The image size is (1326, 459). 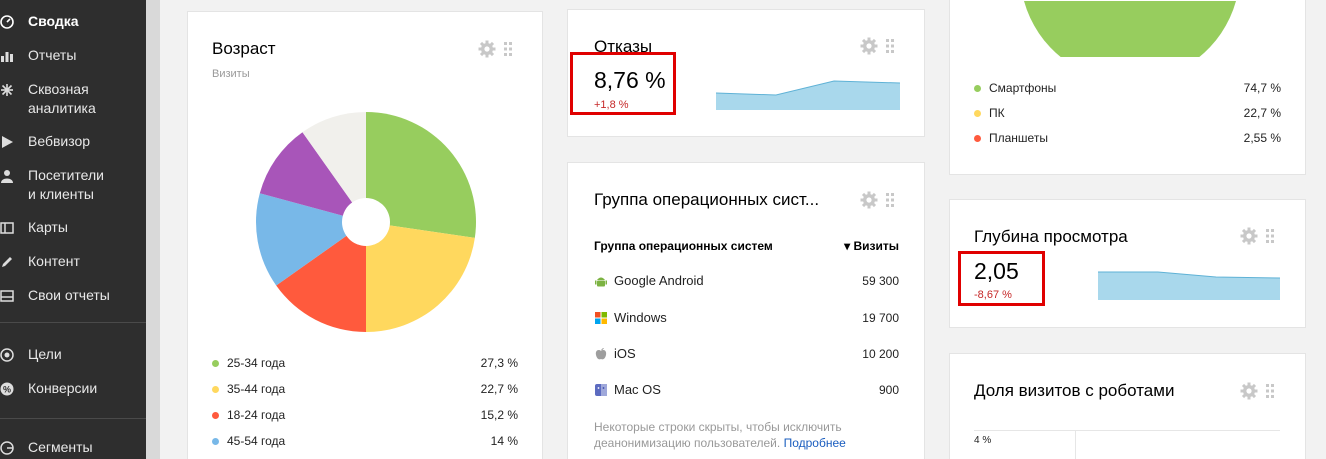 I want to click on os-visits: 59 300, so click(x=880, y=281).